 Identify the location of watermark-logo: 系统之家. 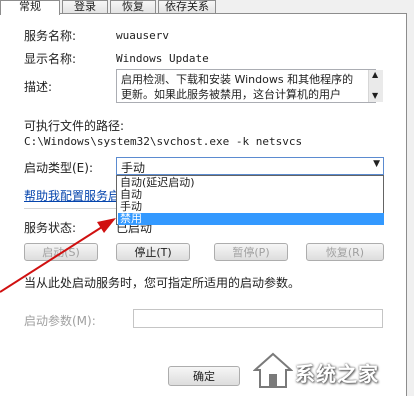
(333, 371).